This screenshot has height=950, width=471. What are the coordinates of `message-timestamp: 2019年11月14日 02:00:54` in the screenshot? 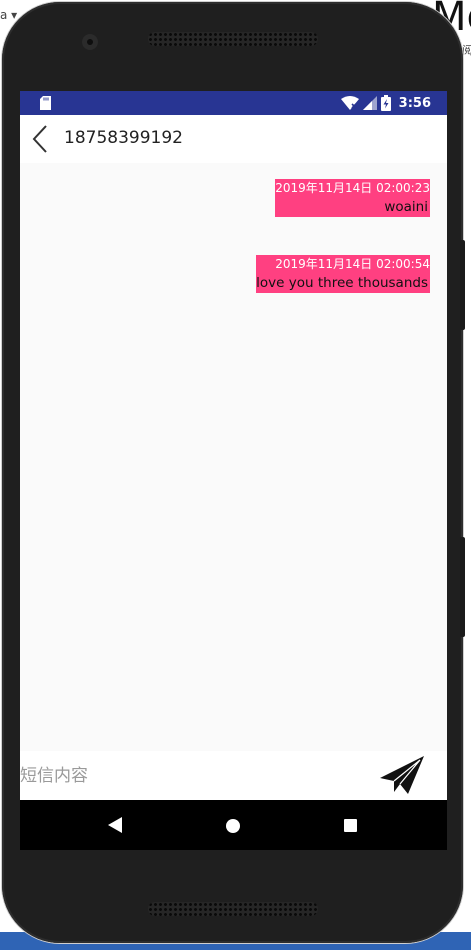 It's located at (352, 264).